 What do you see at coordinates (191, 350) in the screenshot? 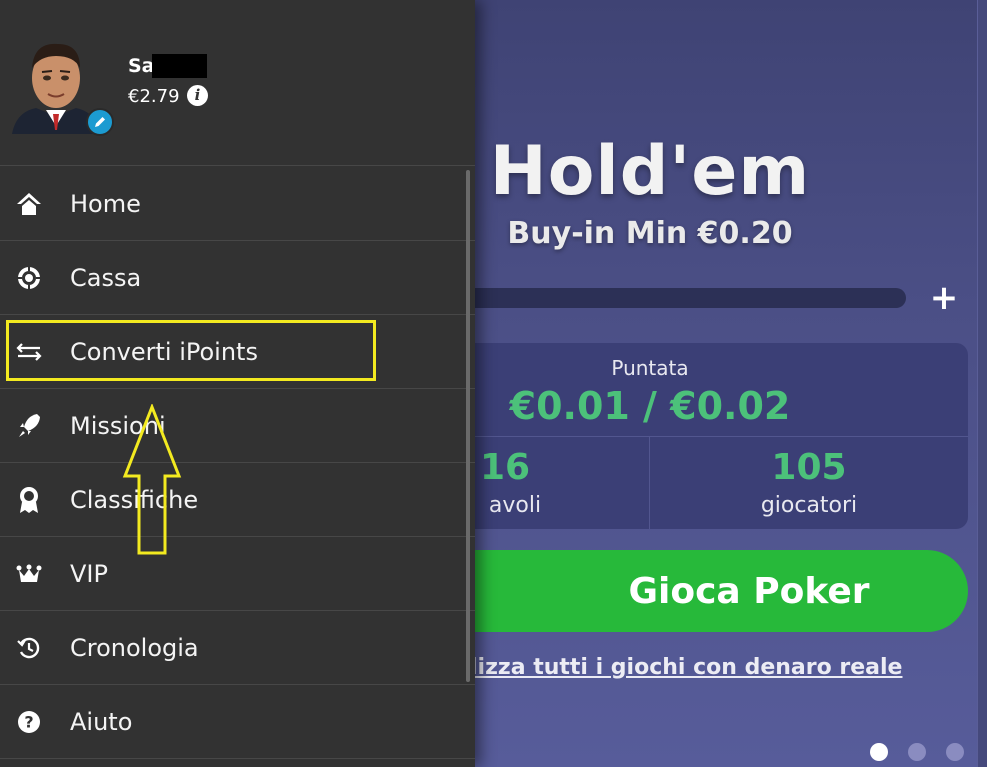
I see `highlight-box` at bounding box center [191, 350].